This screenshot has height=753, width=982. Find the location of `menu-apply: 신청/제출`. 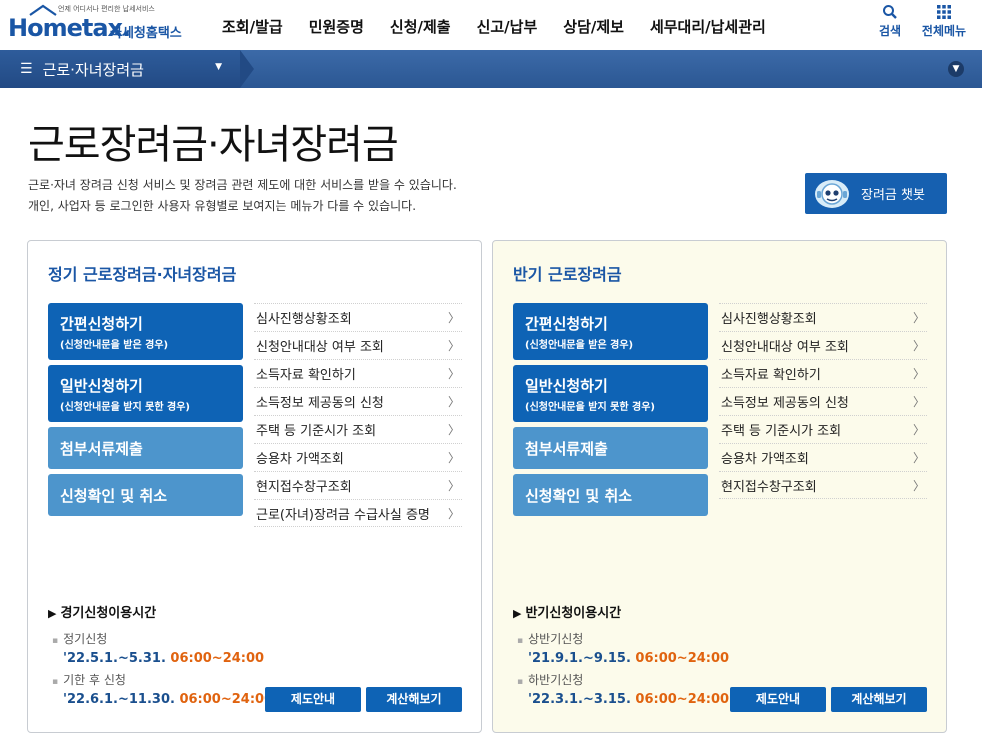

menu-apply: 신청/제출 is located at coordinates (420, 26).